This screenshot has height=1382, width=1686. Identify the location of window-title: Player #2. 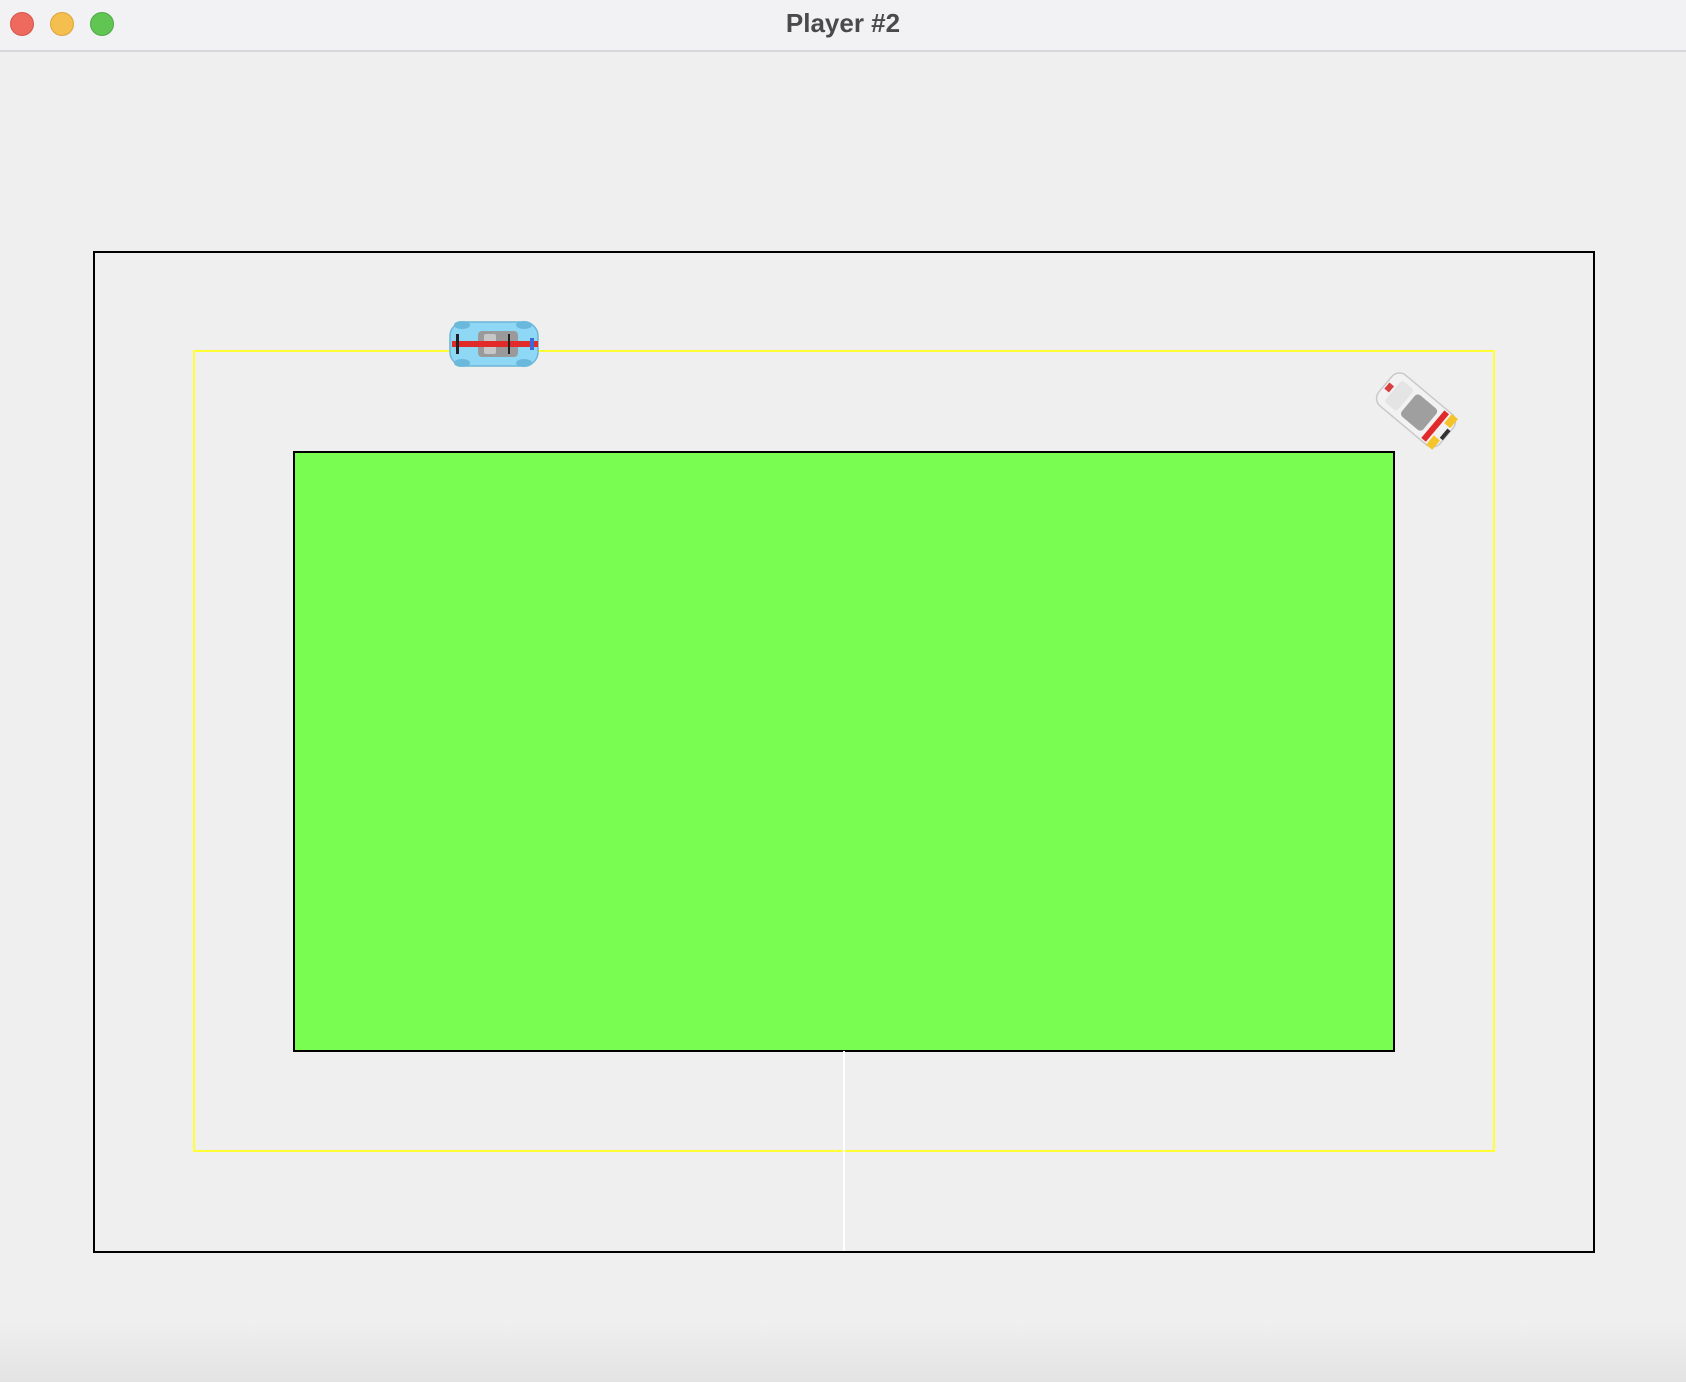
(843, 23).